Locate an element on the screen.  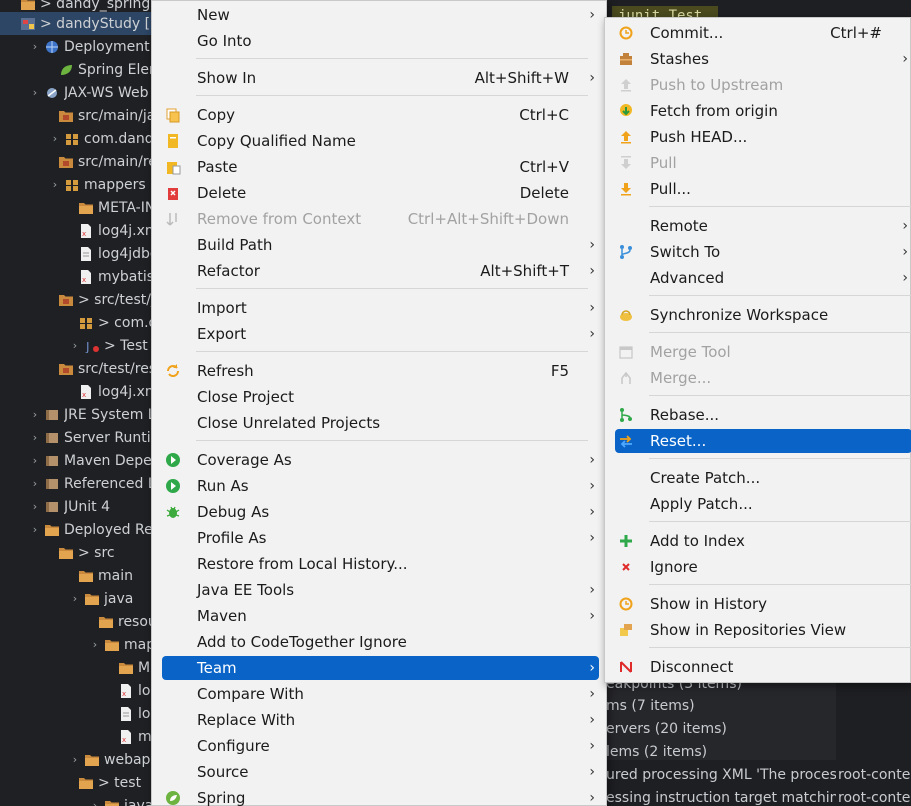
tree-item: xmyb is located at coordinates (80, 736).